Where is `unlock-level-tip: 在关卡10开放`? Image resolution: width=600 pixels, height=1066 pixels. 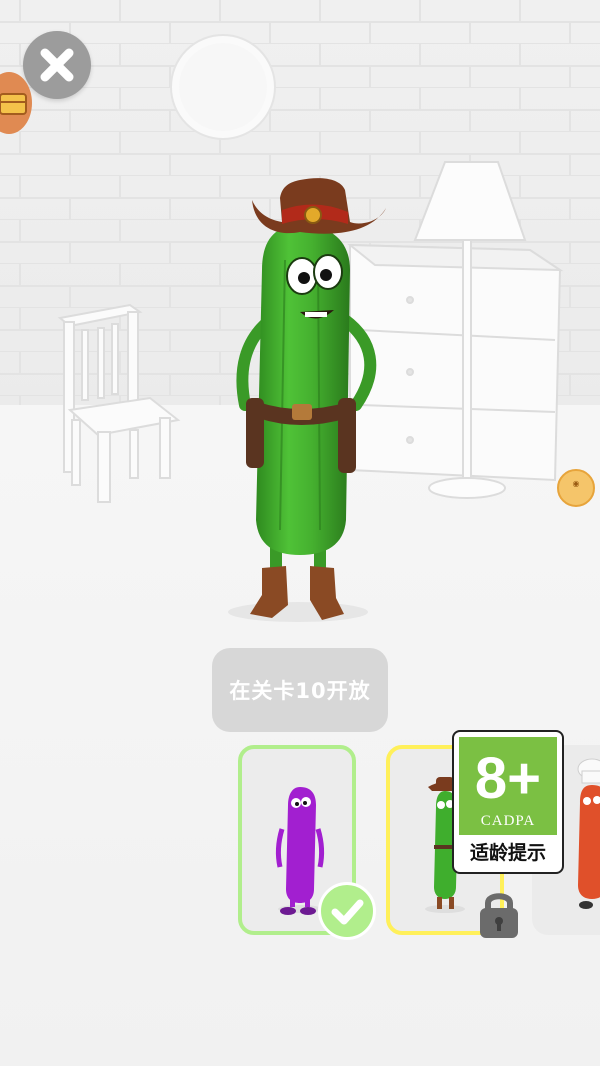
unlock-level-tip: 在关卡10开放 is located at coordinates (300, 690).